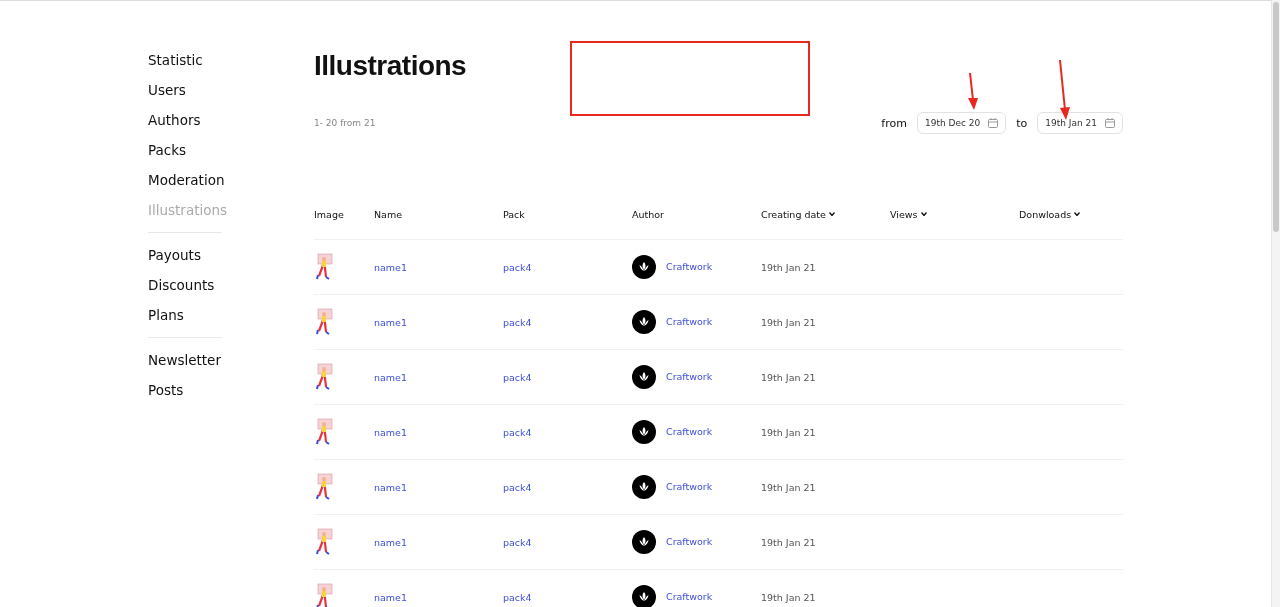 The image size is (1280, 607). What do you see at coordinates (1022, 123) in the screenshot?
I see `filter-label: to` at bounding box center [1022, 123].